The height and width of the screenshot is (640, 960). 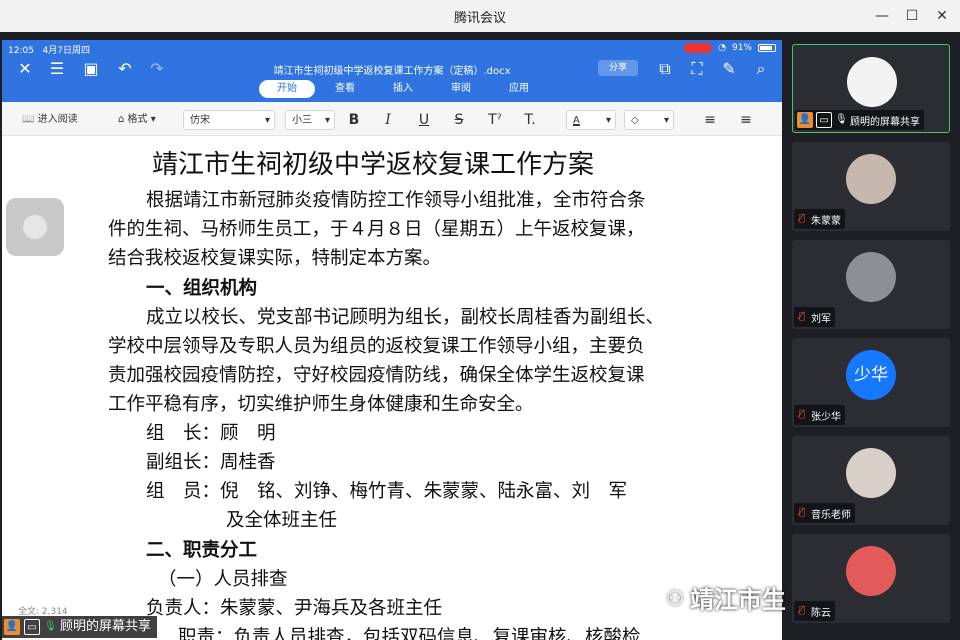 I want to click on share-button: 分享, so click(x=618, y=68).